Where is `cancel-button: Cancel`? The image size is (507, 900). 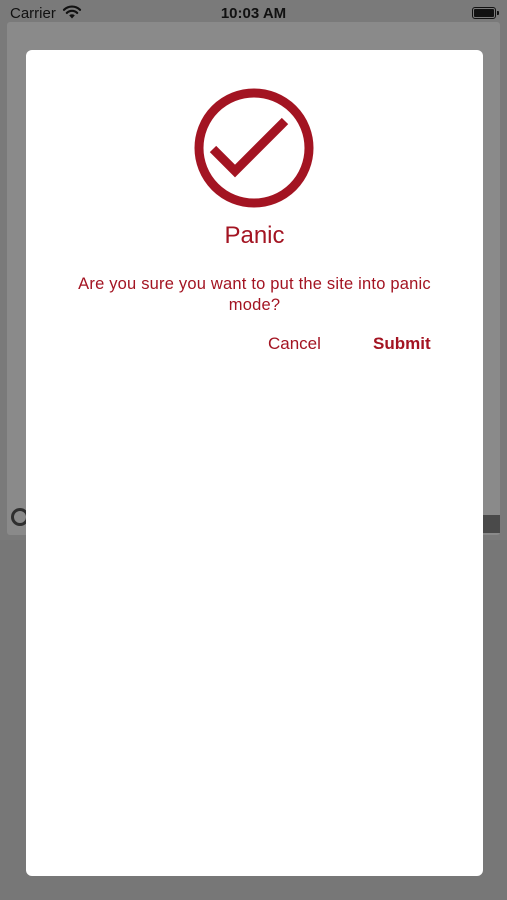 cancel-button: Cancel is located at coordinates (294, 344).